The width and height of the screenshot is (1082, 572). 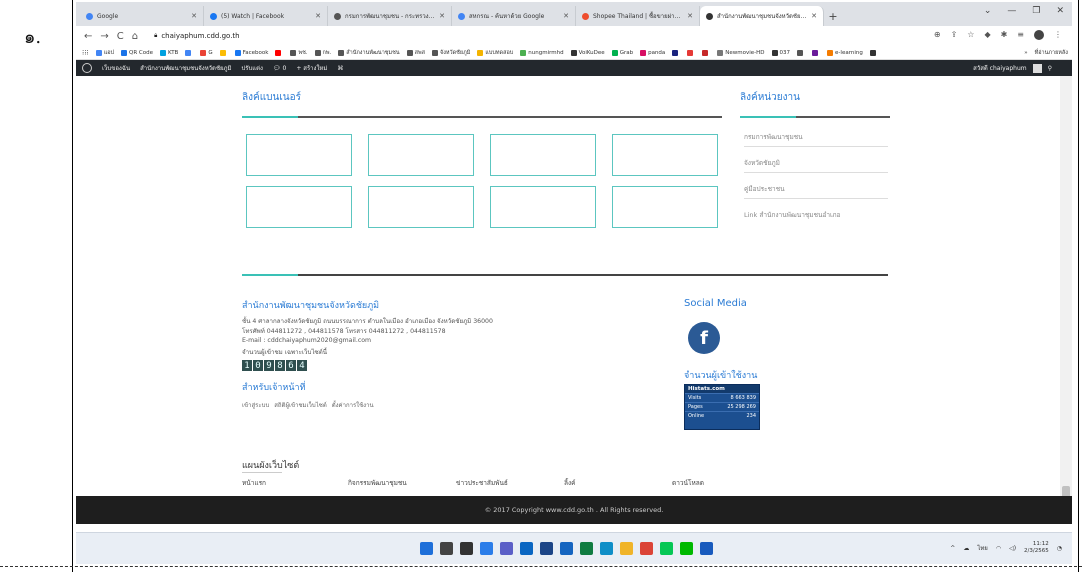 I want to click on chat-icon, so click(x=506, y=548).